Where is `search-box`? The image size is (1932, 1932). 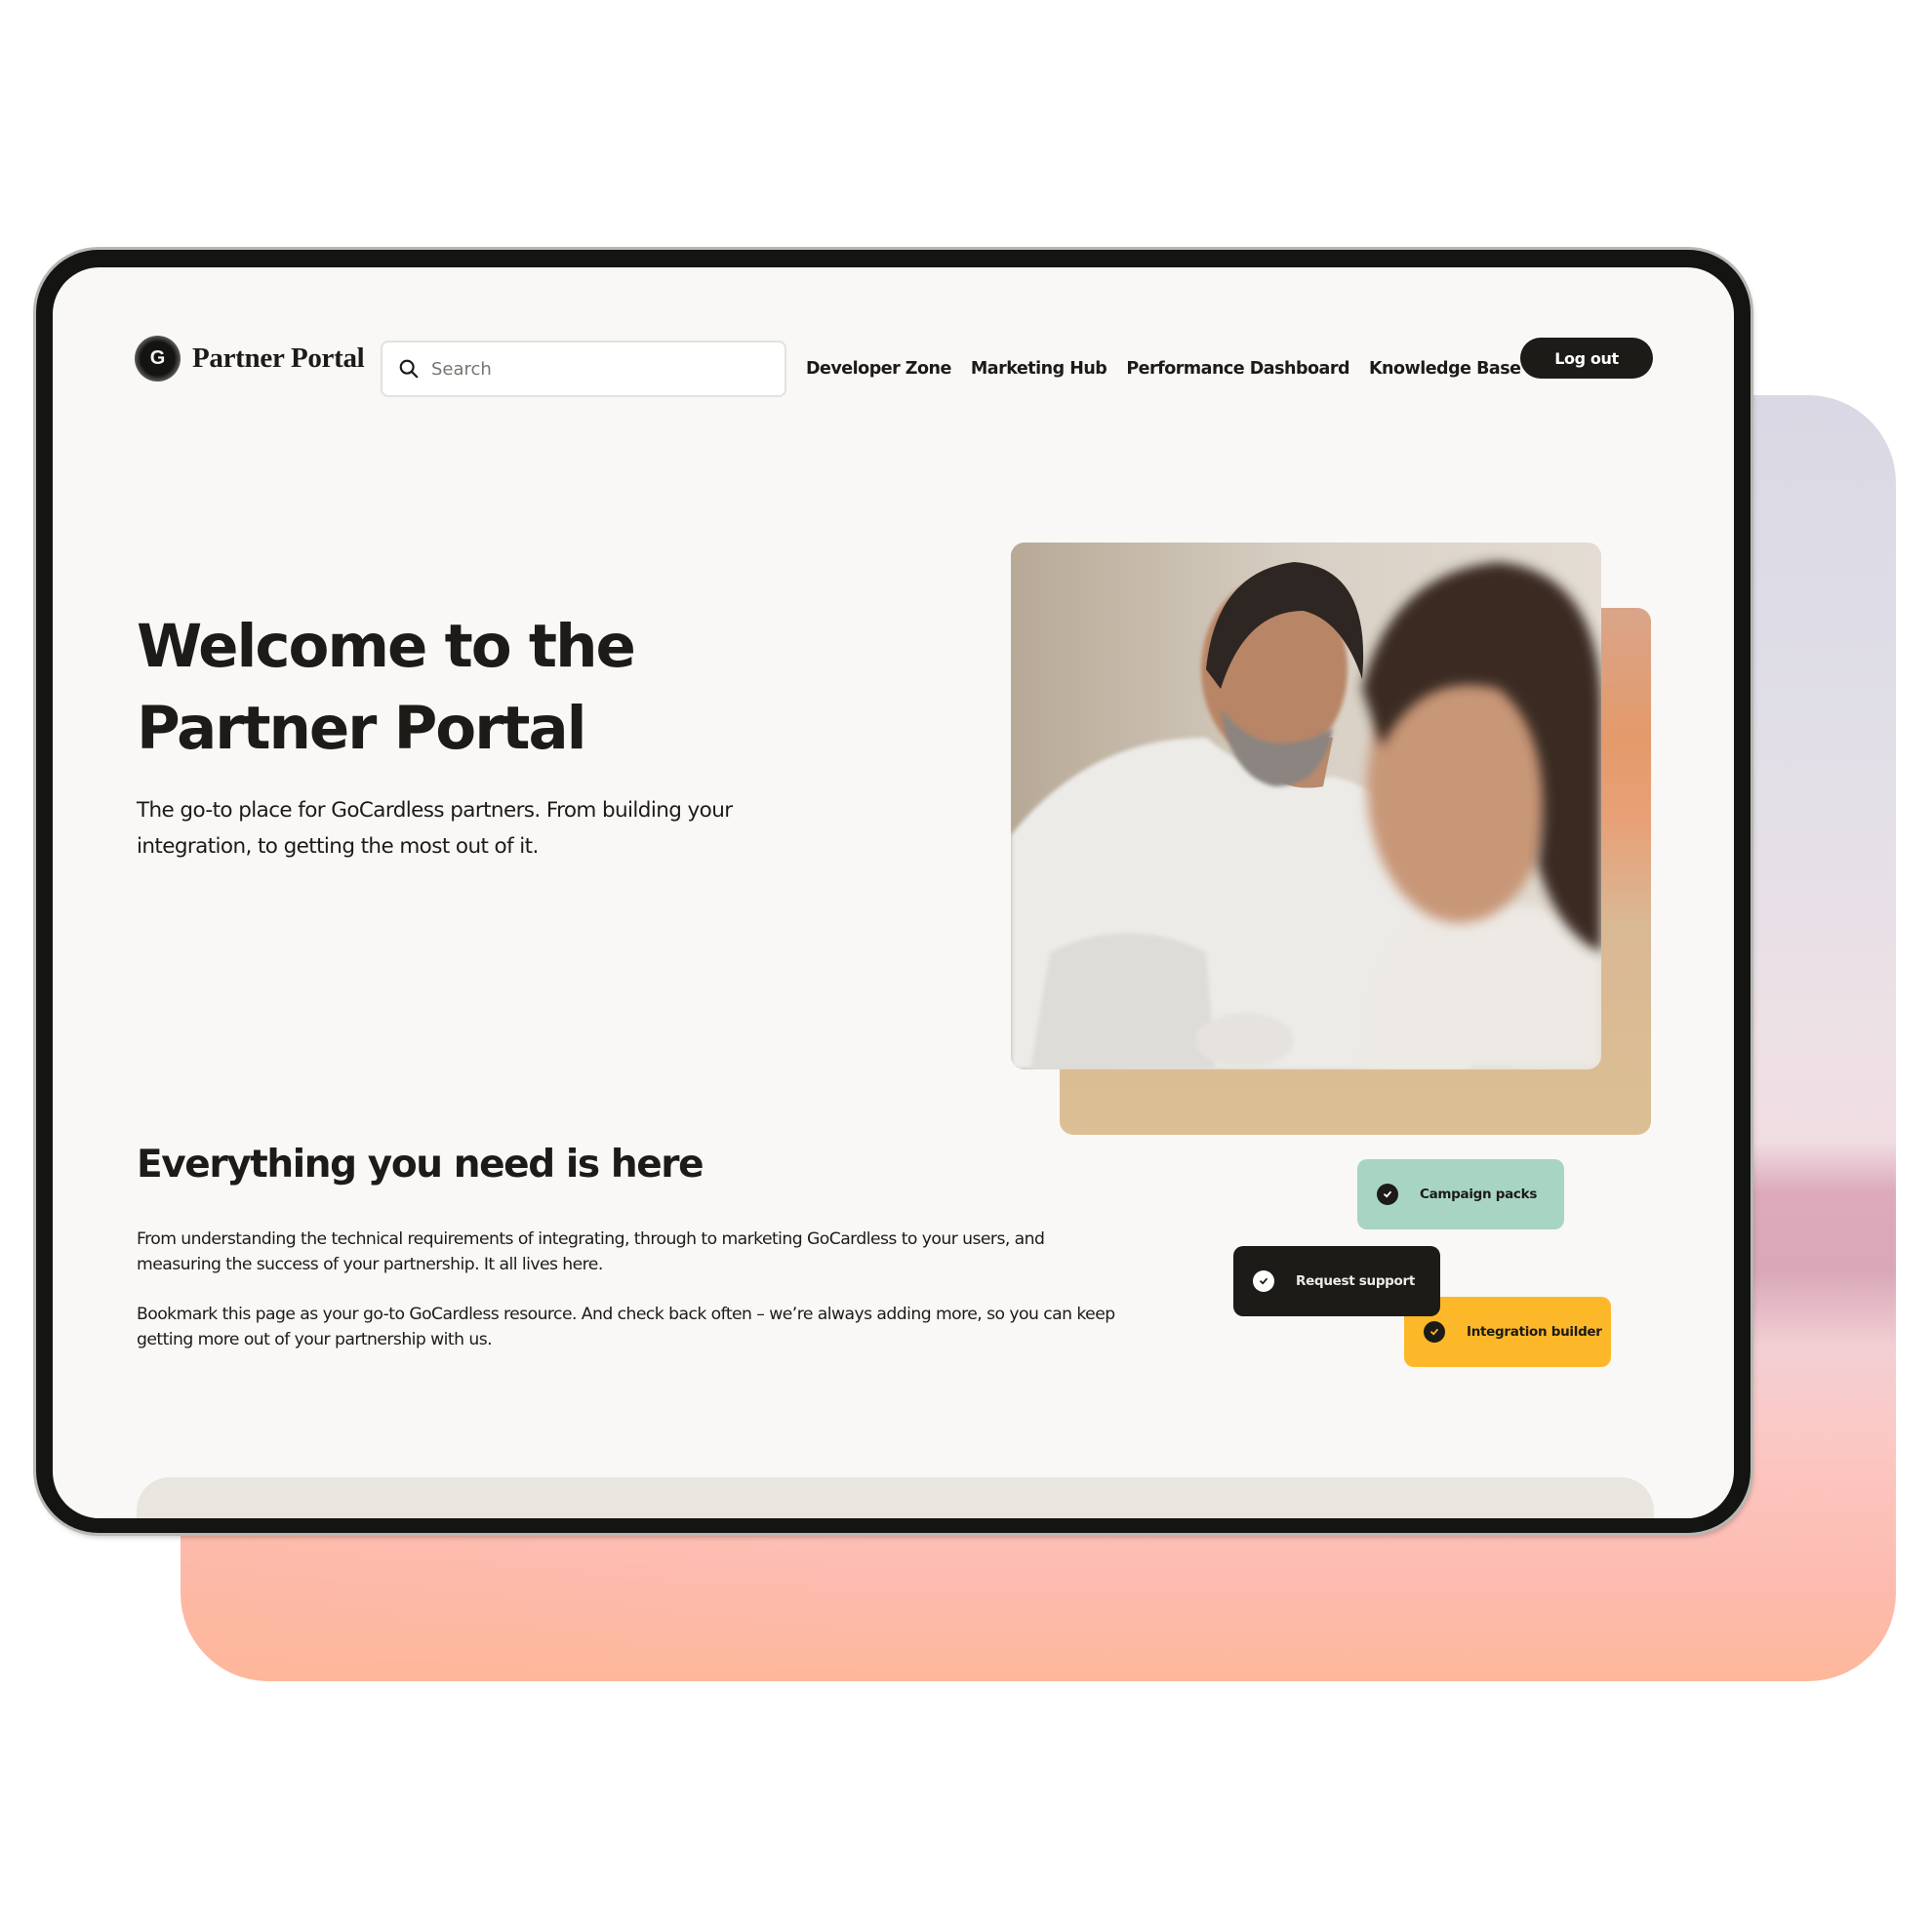
search-box is located at coordinates (583, 369).